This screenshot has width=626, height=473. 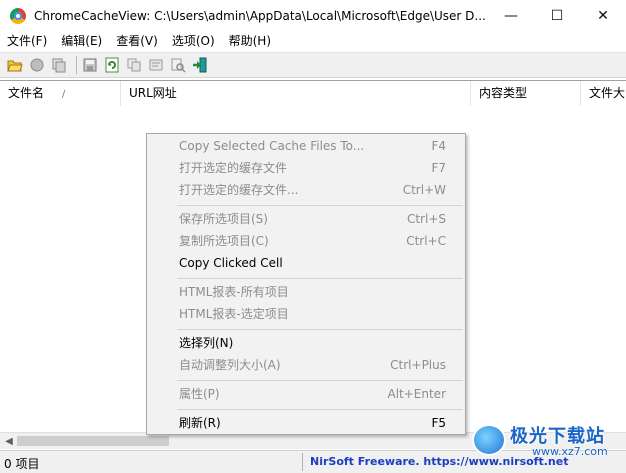 I want to click on properties-icon, so click(x=156, y=65).